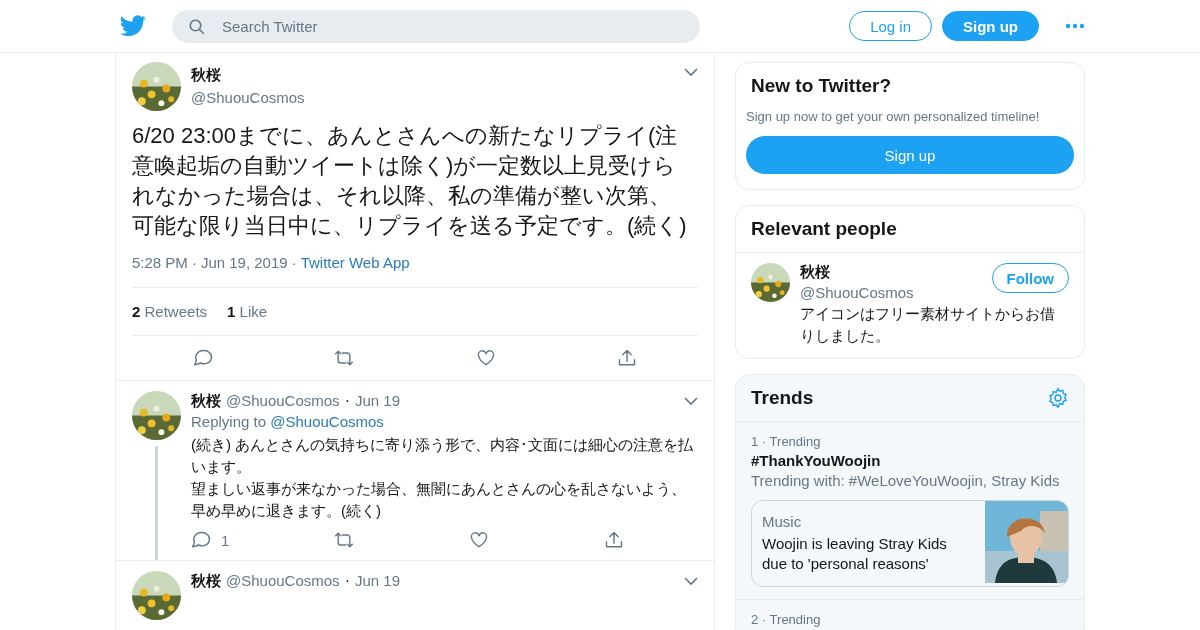 This screenshot has width=1200, height=630. What do you see at coordinates (821, 86) in the screenshot?
I see `card-title: New to Twitter?` at bounding box center [821, 86].